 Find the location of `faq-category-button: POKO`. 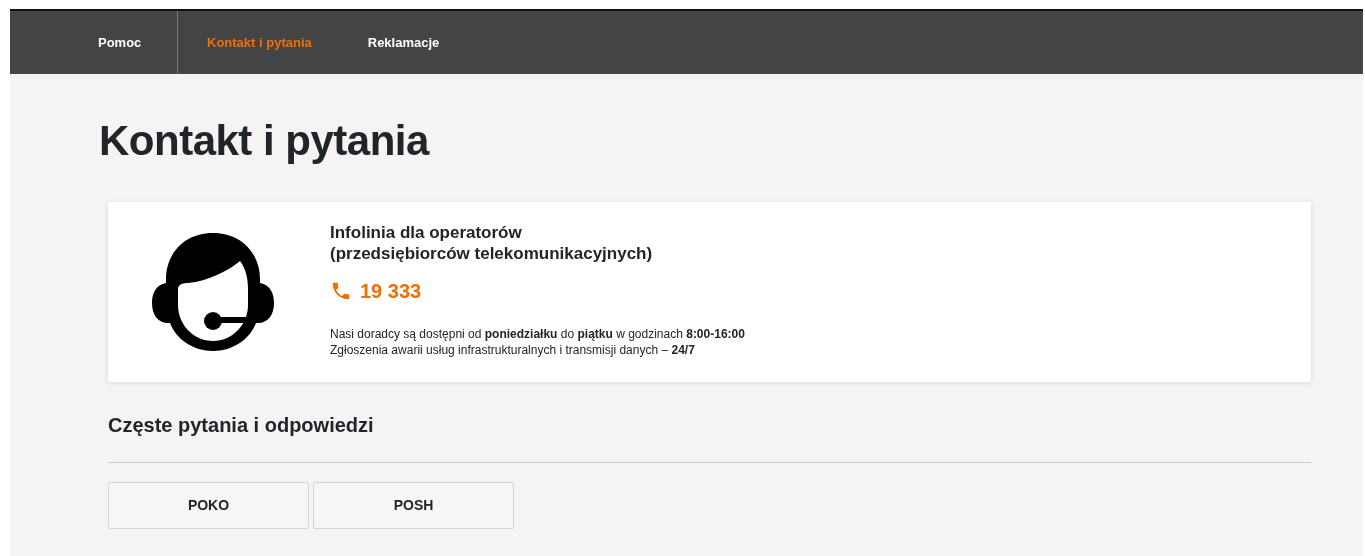

faq-category-button: POKO is located at coordinates (208, 506).